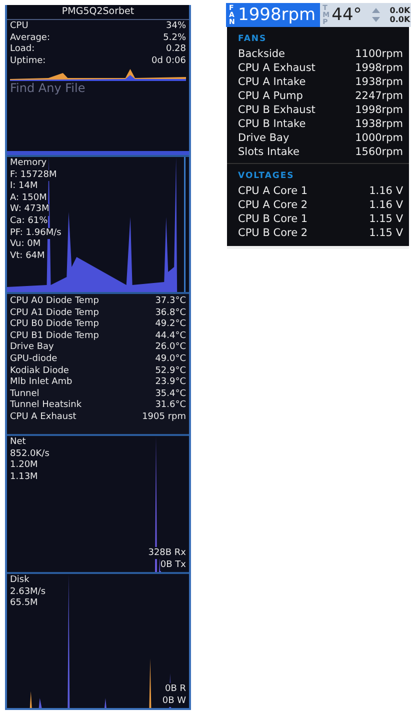 The width and height of the screenshot is (411, 716). Describe the element at coordinates (375, 15) in the screenshot. I see `up-down-arrows-icon` at that location.